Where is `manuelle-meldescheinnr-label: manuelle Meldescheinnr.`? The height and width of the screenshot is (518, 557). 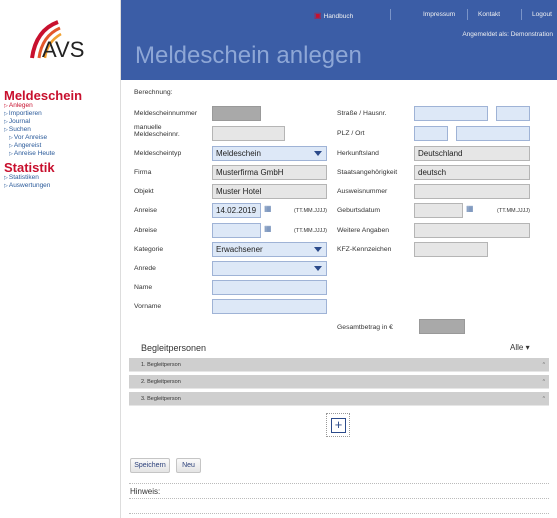 manuelle-meldescheinnr-label: manuelle Meldescheinnr. is located at coordinates (157, 131).